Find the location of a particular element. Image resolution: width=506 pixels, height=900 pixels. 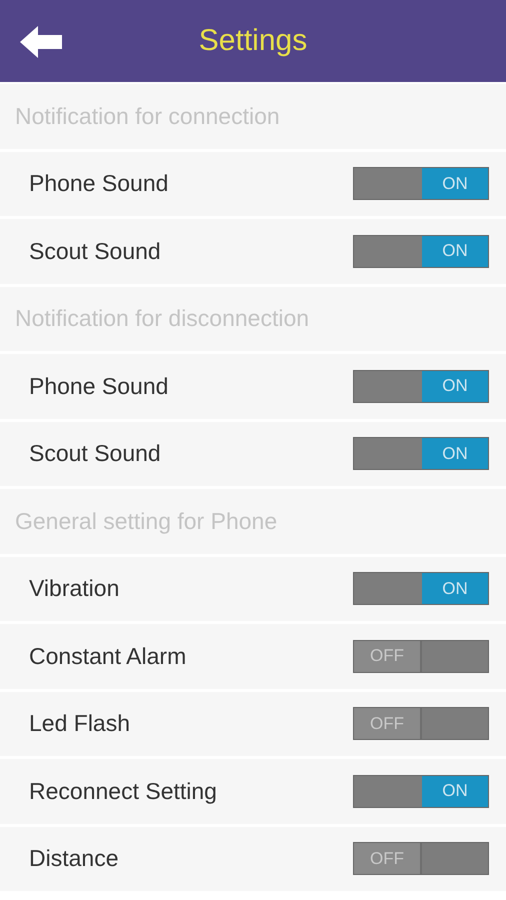

setting-label: Reconnect Setting is located at coordinates (123, 791).